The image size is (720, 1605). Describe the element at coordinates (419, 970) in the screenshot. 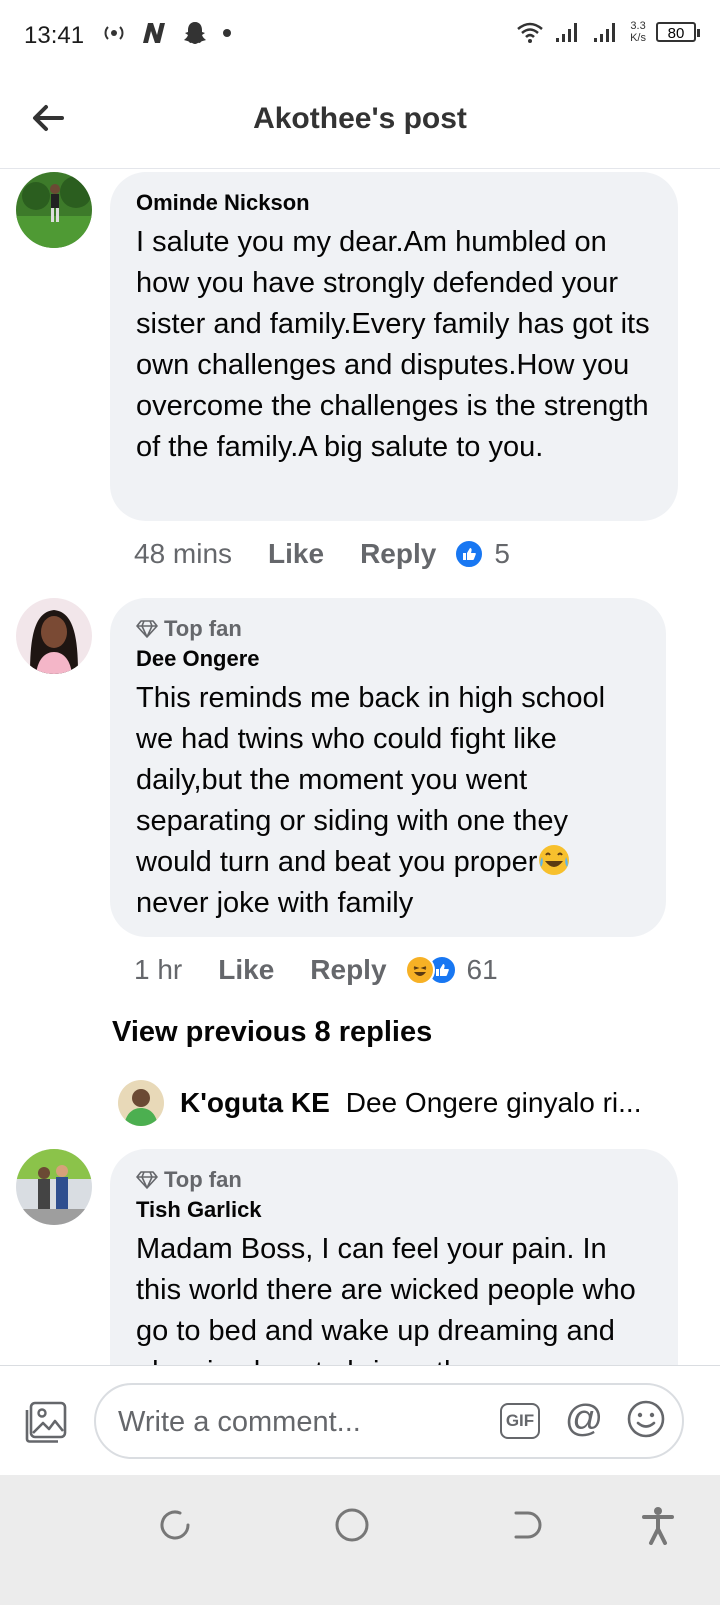

I see `haha-reaction-icon` at that location.